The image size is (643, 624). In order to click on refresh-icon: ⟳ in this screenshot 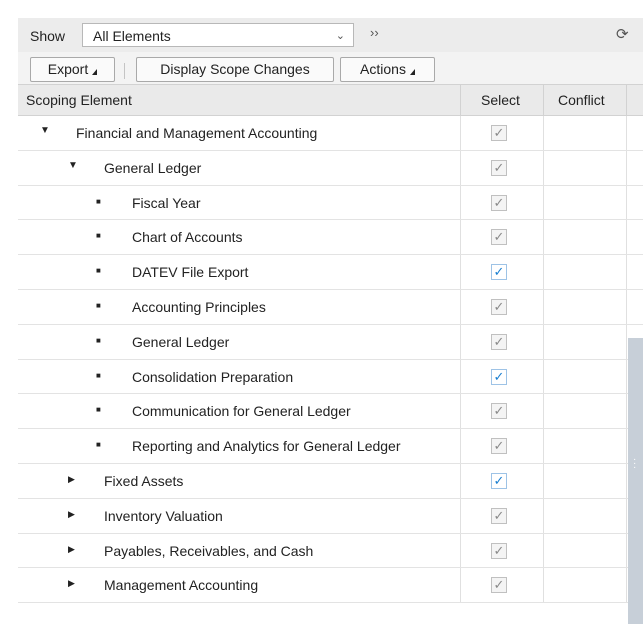, I will do `click(622, 34)`.